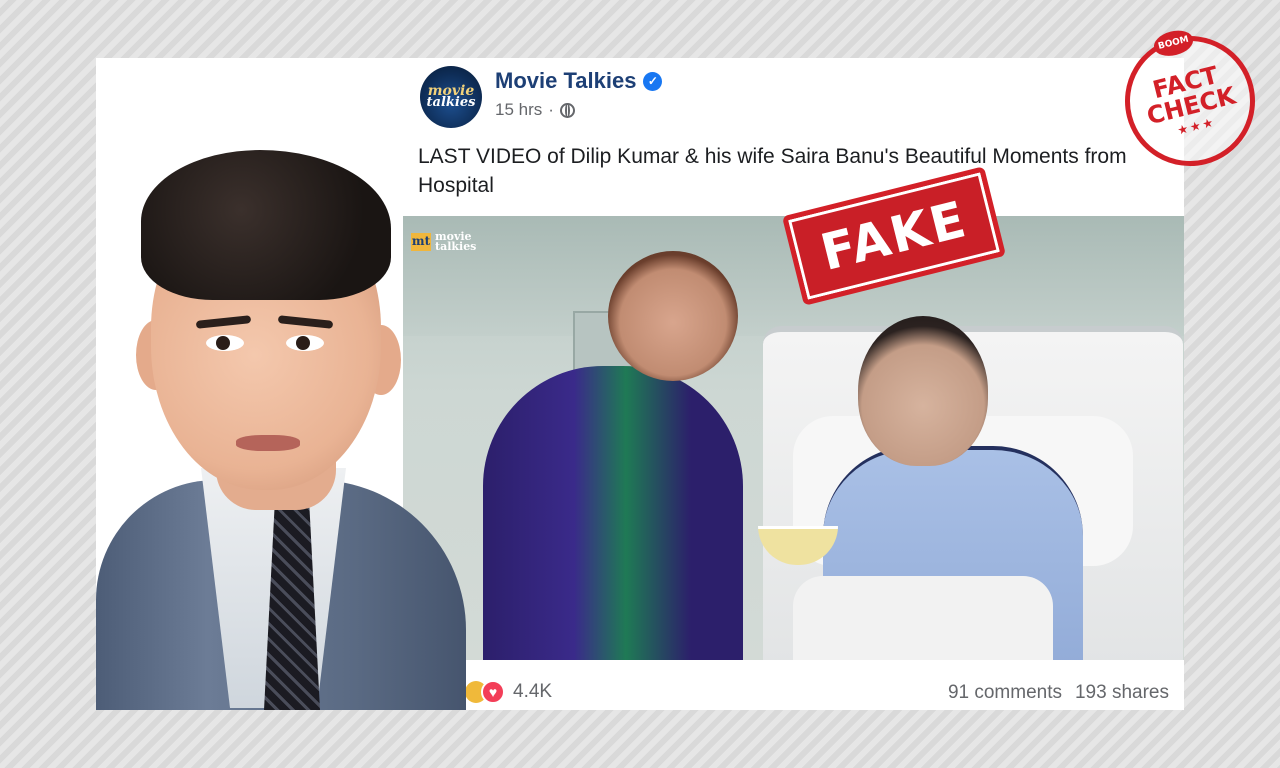  What do you see at coordinates (567, 110) in the screenshot?
I see `globe-icon` at bounding box center [567, 110].